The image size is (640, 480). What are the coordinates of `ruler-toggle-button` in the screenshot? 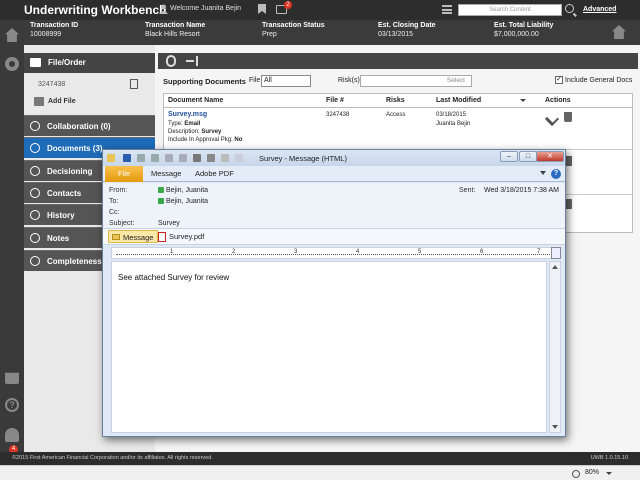 It's located at (556, 253).